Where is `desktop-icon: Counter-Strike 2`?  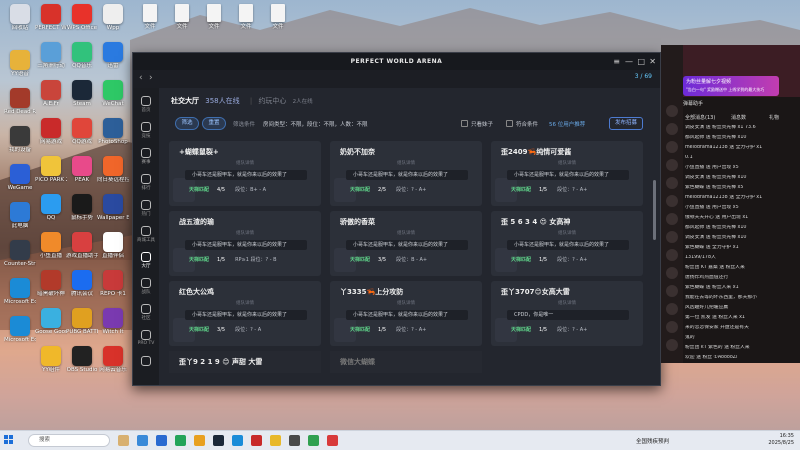
desktop-icon: Counter-Strike 2 is located at coordinates (20, 253).